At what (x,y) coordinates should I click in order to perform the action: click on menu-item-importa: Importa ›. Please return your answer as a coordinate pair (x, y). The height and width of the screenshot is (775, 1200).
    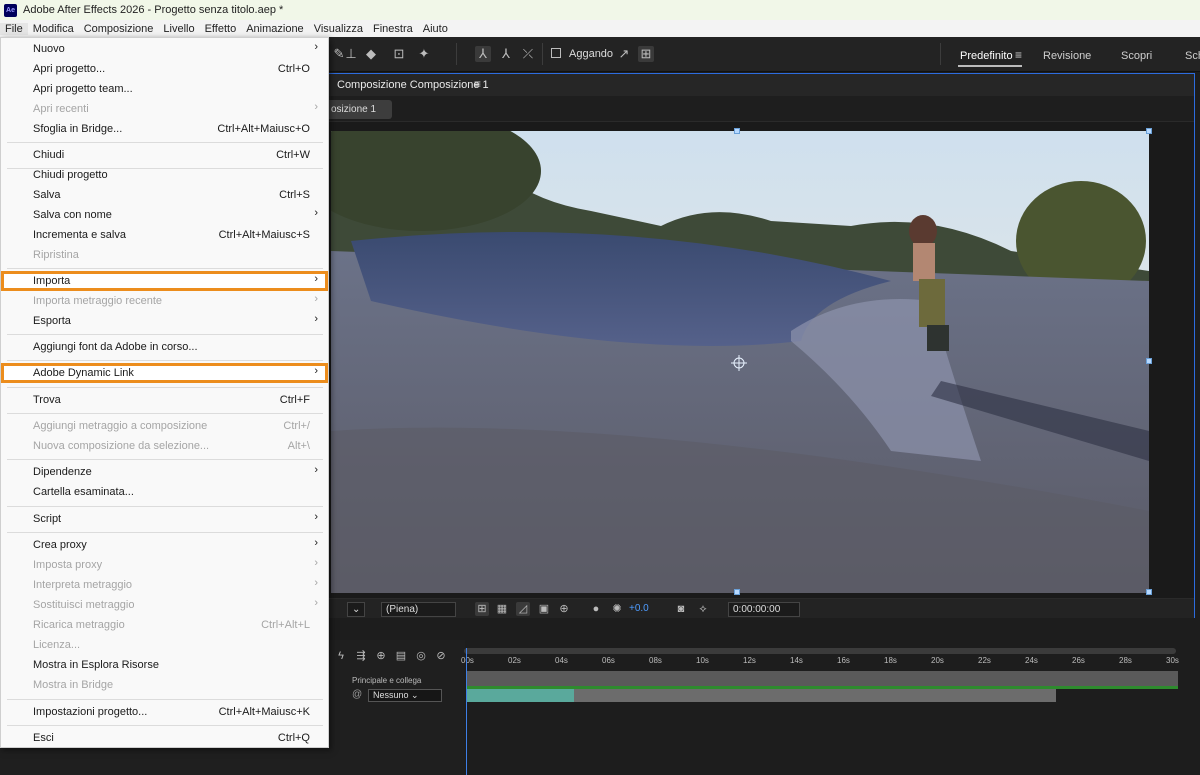
    Looking at the image, I should click on (164, 281).